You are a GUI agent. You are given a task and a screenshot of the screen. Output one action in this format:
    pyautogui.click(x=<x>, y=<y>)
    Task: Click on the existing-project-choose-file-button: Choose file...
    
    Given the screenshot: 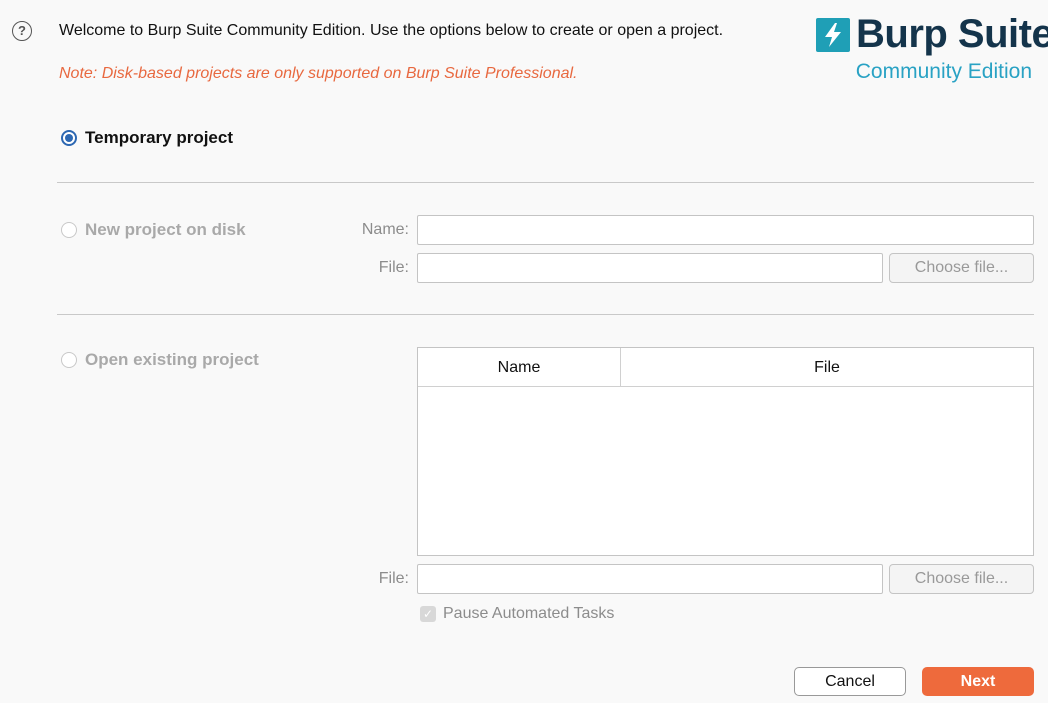 What is the action you would take?
    pyautogui.click(x=961, y=579)
    